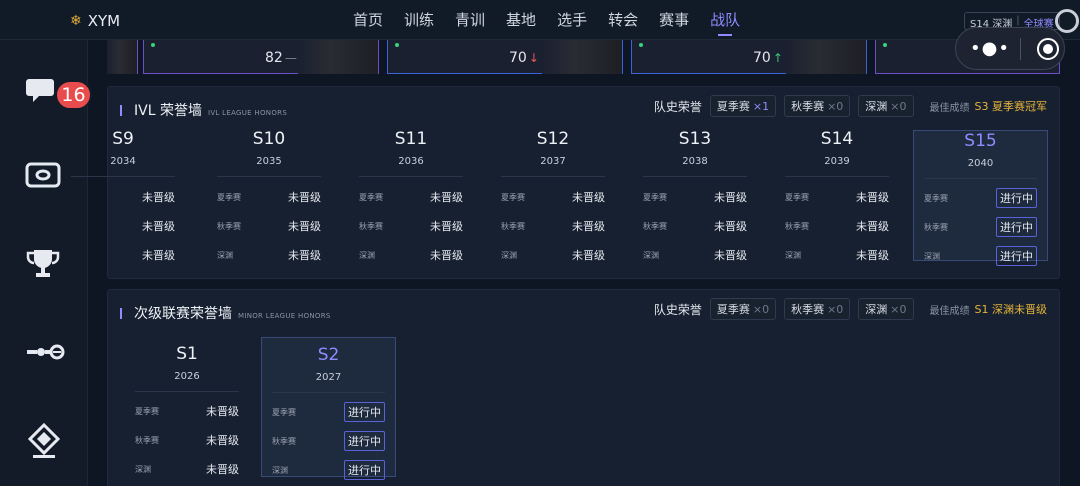 The image size is (1080, 486). I want to click on nav-events: 赛事, so click(674, 19).